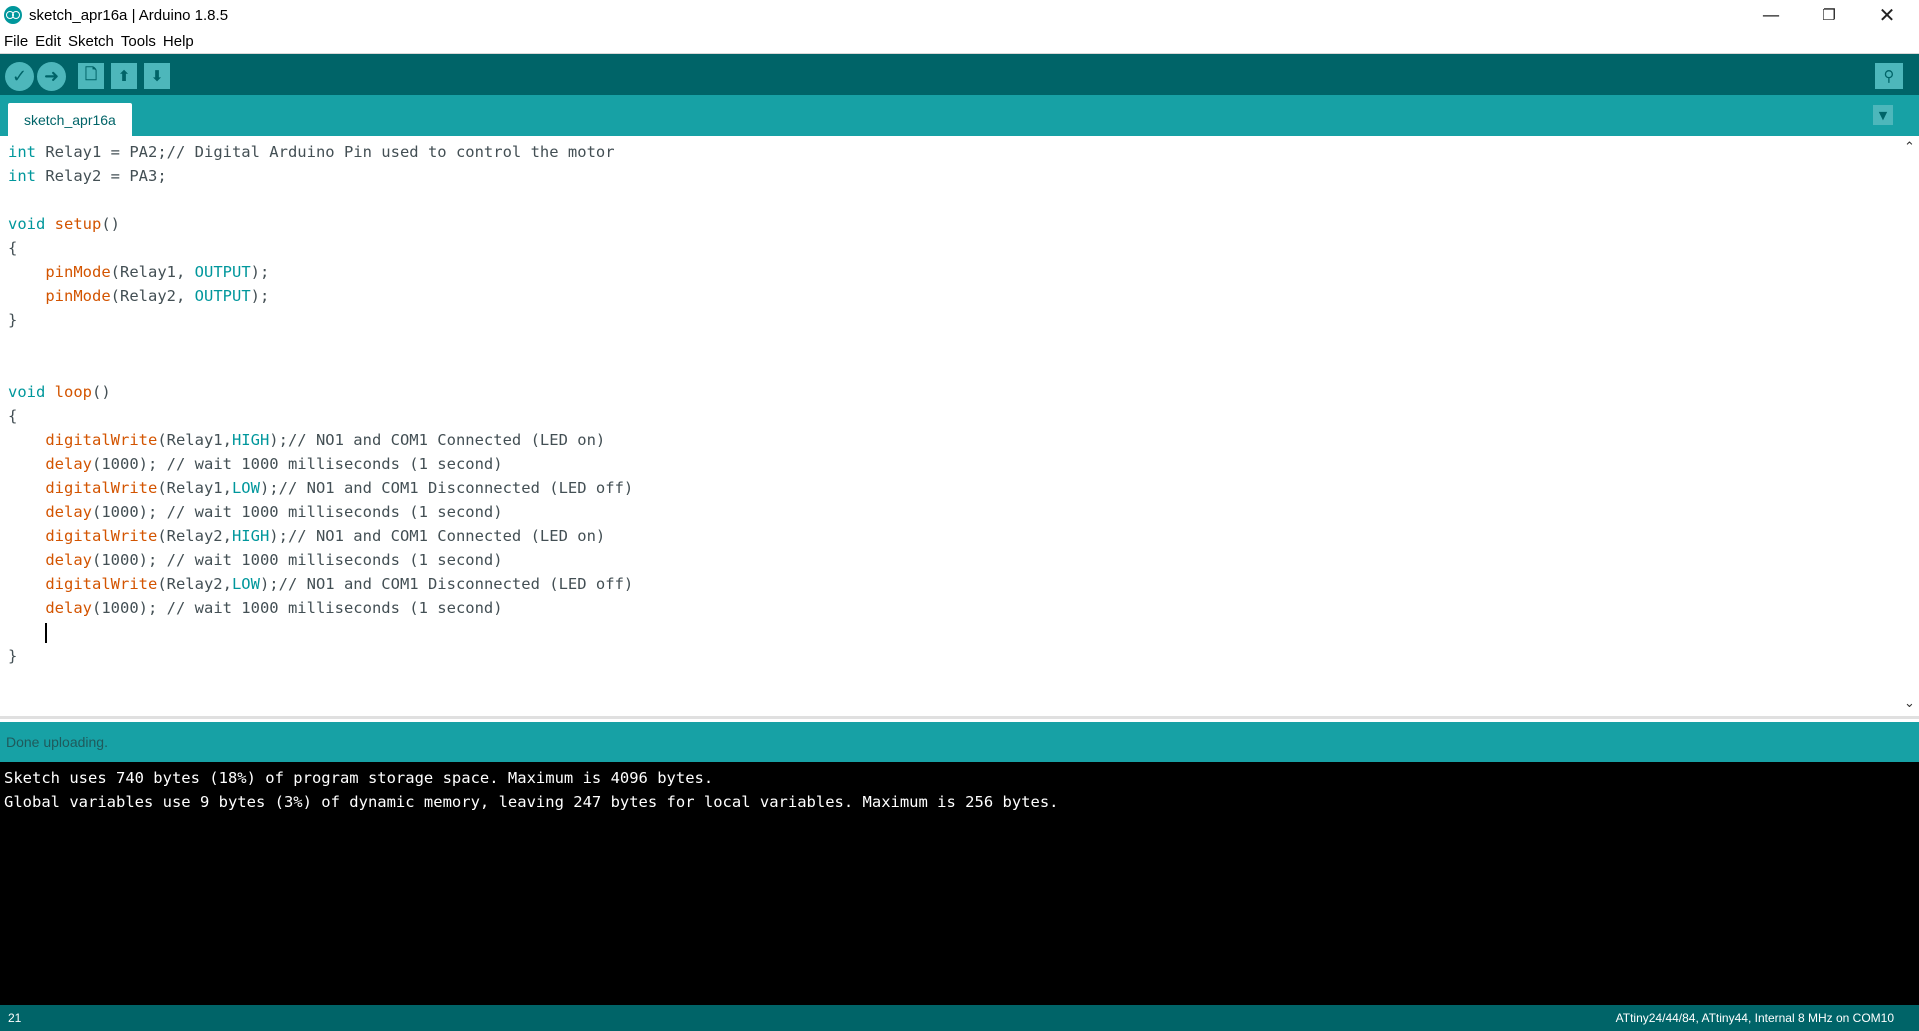 Image resolution: width=1919 pixels, height=1031 pixels. Describe the element at coordinates (948, 392) in the screenshot. I see `code-line: void loop()` at that location.